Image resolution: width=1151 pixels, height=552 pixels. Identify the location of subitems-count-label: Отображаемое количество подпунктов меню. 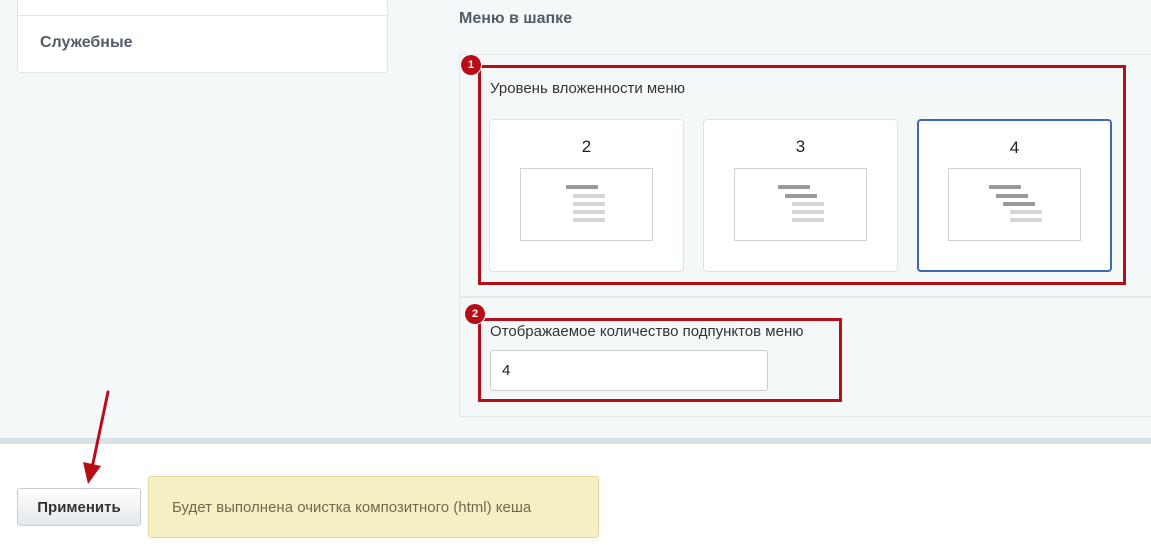
(647, 331).